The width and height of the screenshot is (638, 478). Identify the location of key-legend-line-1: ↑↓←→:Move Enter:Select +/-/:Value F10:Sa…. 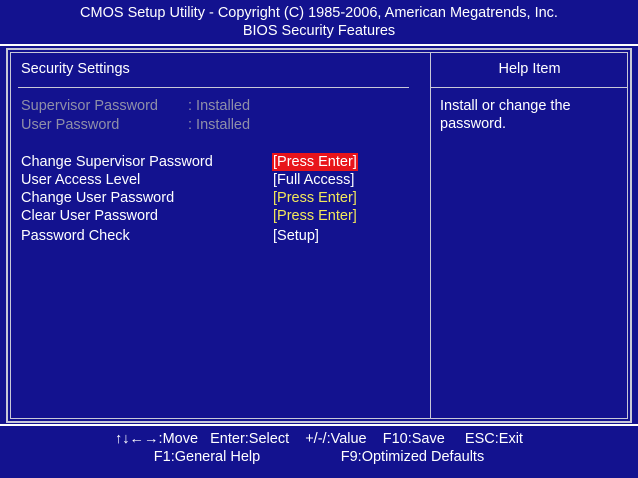
(319, 439).